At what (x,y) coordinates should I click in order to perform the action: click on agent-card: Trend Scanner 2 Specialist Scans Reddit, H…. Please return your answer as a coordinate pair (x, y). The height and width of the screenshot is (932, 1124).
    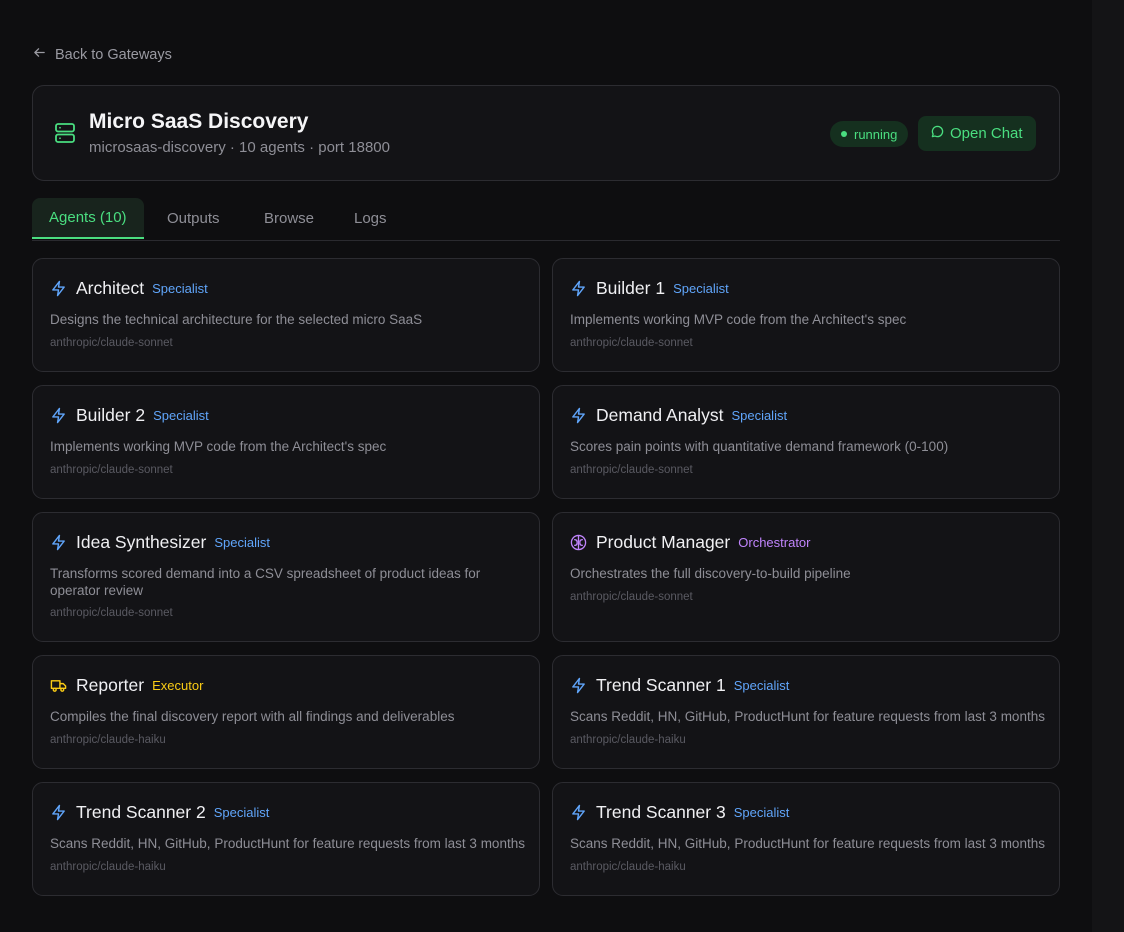
    Looking at the image, I should click on (286, 839).